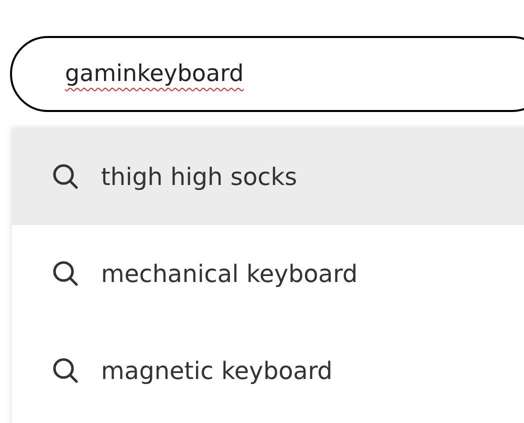 This screenshot has width=524, height=423. I want to click on suggestion-text: magnetic keyboard, so click(217, 371).